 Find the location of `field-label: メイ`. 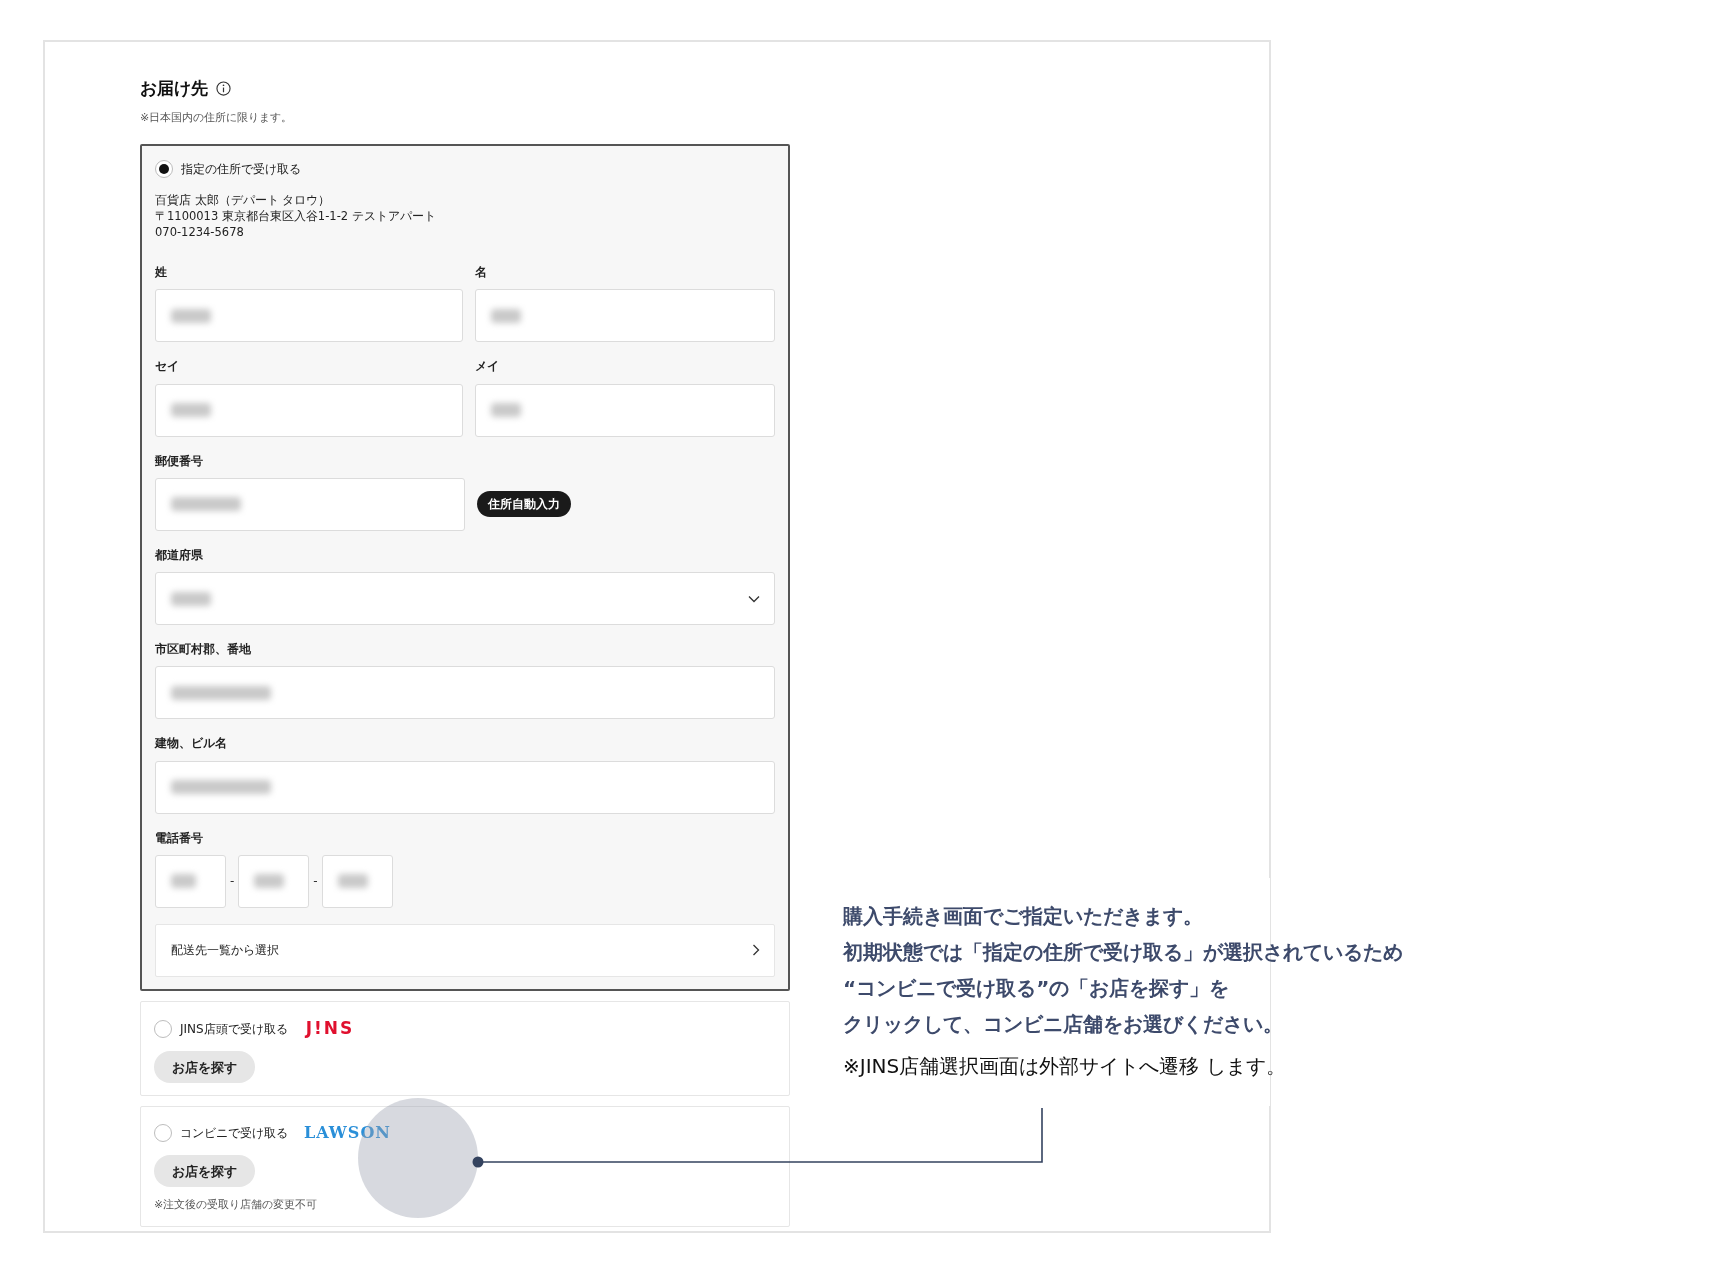

field-label: メイ is located at coordinates (487, 367).